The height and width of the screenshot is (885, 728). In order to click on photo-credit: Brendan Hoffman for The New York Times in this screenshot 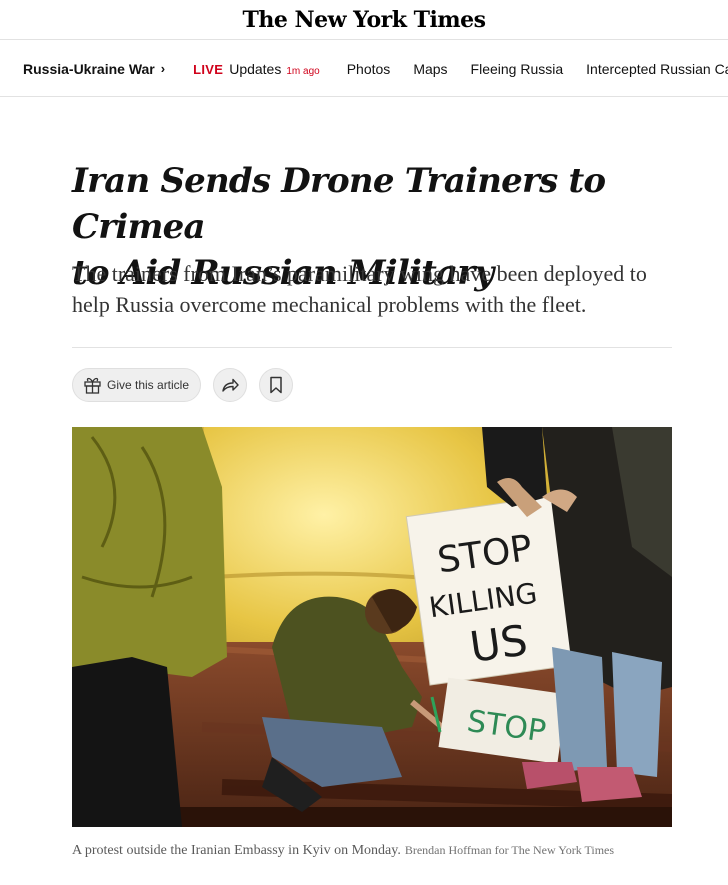, I will do `click(509, 850)`.